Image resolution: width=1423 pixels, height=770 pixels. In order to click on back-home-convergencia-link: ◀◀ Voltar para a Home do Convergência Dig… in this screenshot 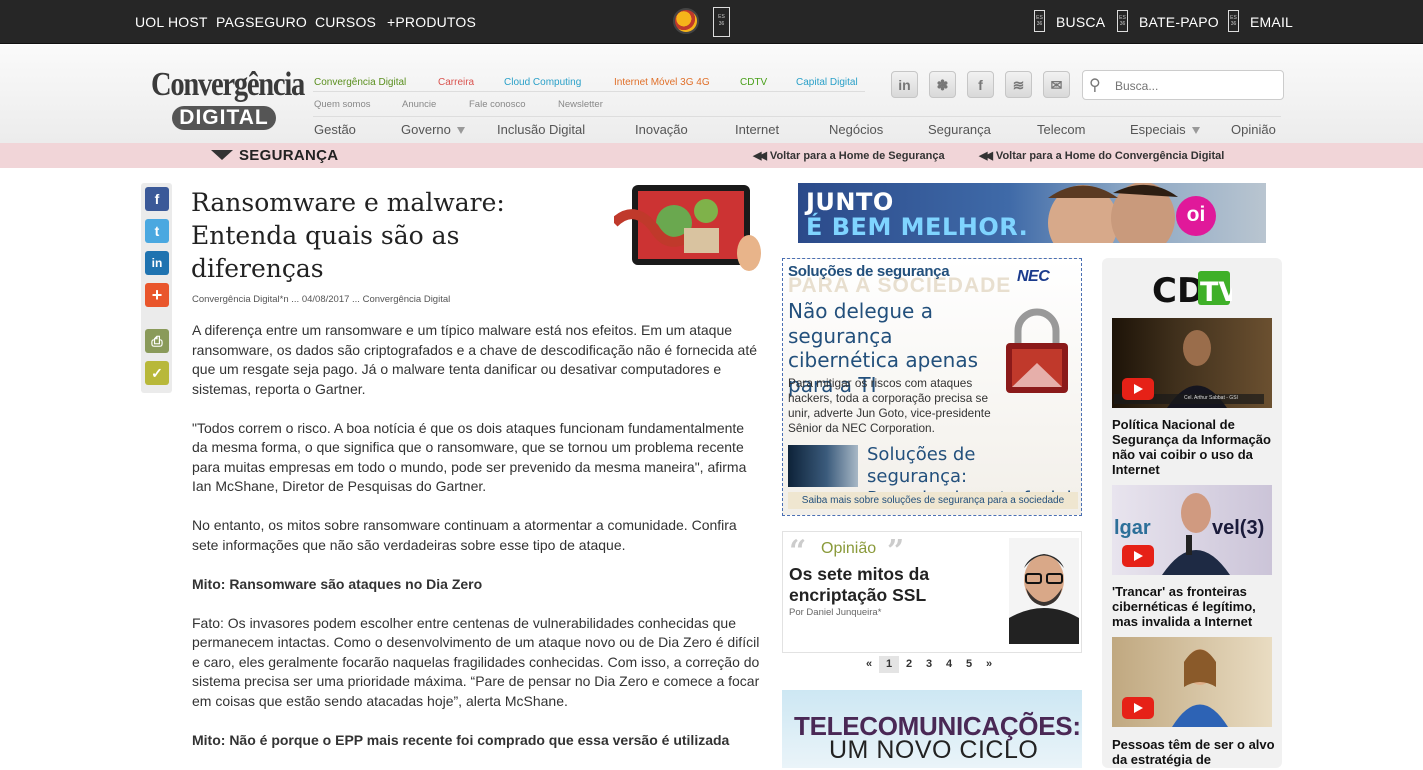, I will do `click(1101, 155)`.